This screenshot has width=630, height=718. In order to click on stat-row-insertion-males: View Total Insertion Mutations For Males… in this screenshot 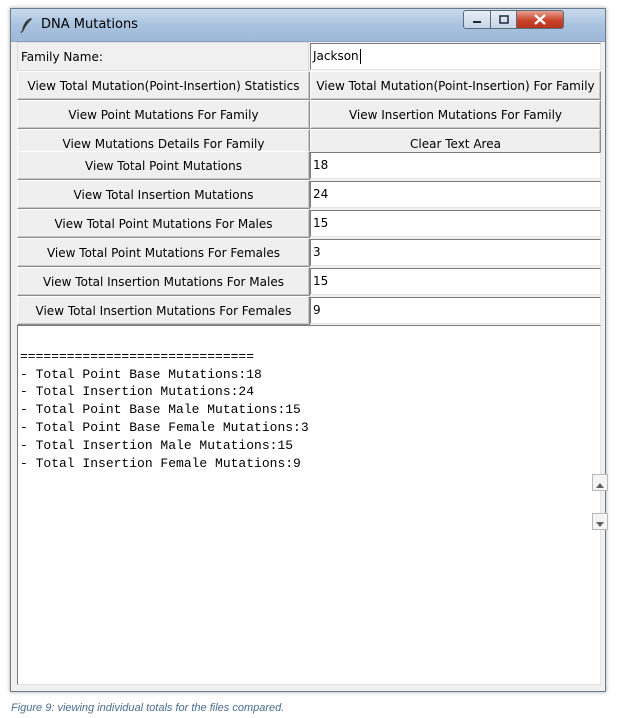, I will do `click(309, 281)`.